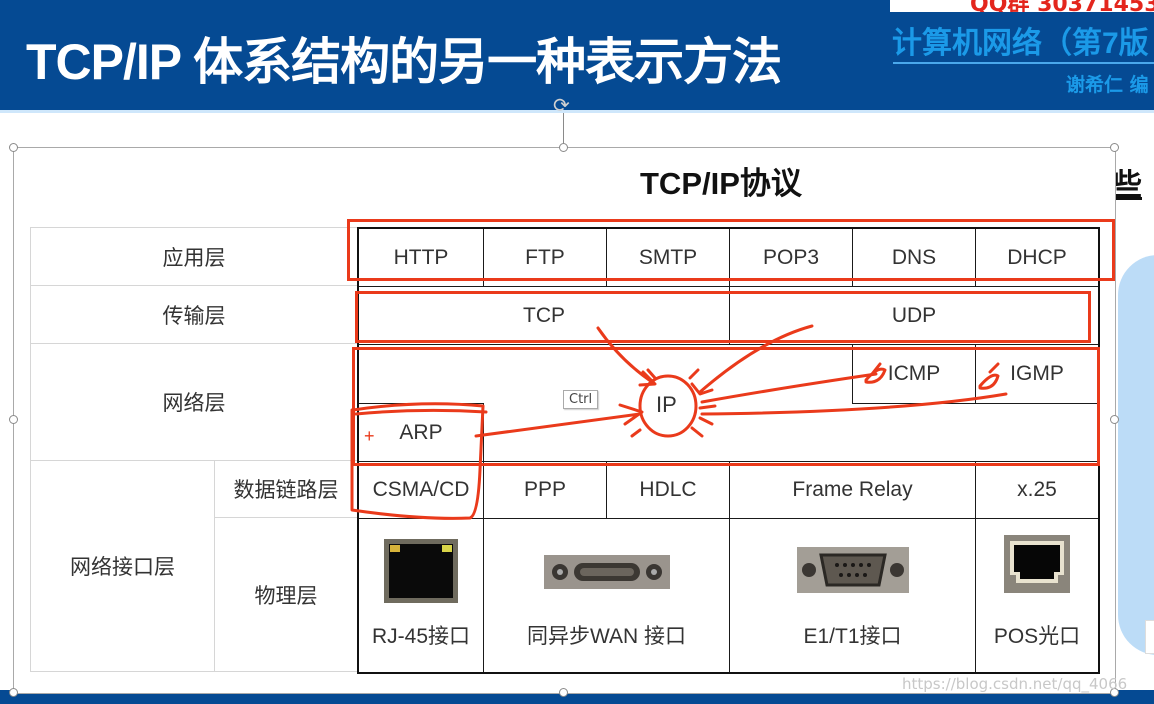  What do you see at coordinates (13, 147) in the screenshot?
I see `resize-handle-top-left` at bounding box center [13, 147].